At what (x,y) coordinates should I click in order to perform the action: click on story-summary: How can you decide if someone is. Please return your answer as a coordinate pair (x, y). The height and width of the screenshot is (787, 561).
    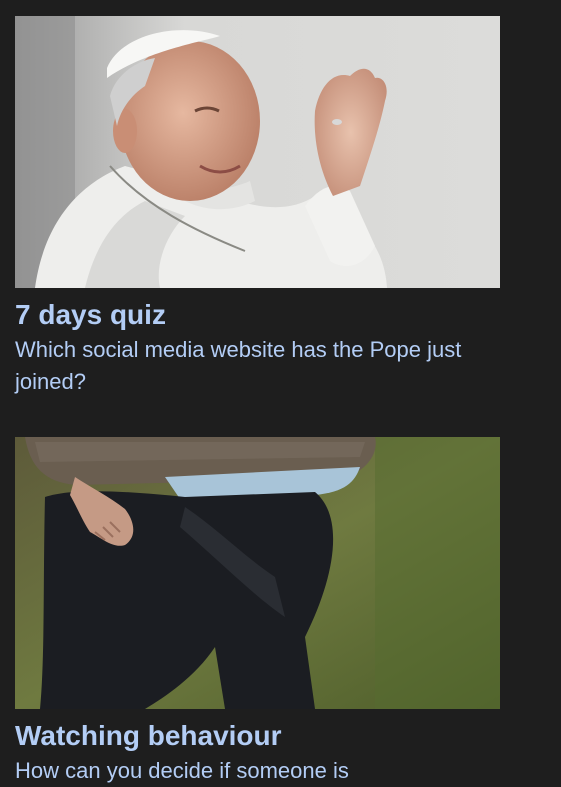
    Looking at the image, I should click on (257, 771).